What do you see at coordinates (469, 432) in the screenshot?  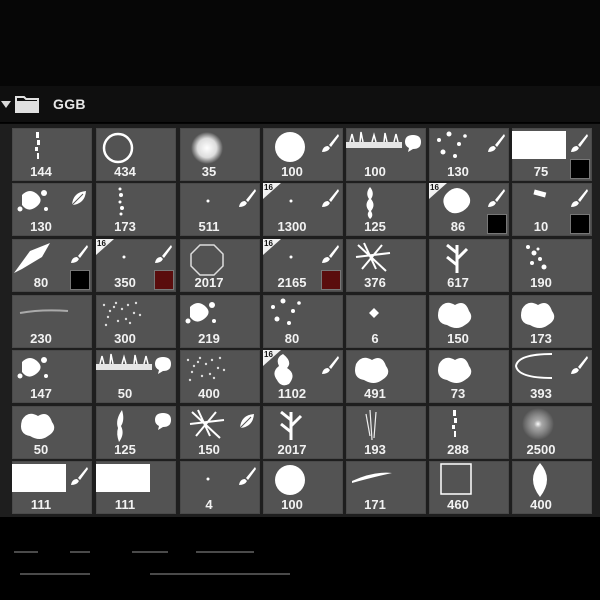 I see `brush-preset-tile: 288` at bounding box center [469, 432].